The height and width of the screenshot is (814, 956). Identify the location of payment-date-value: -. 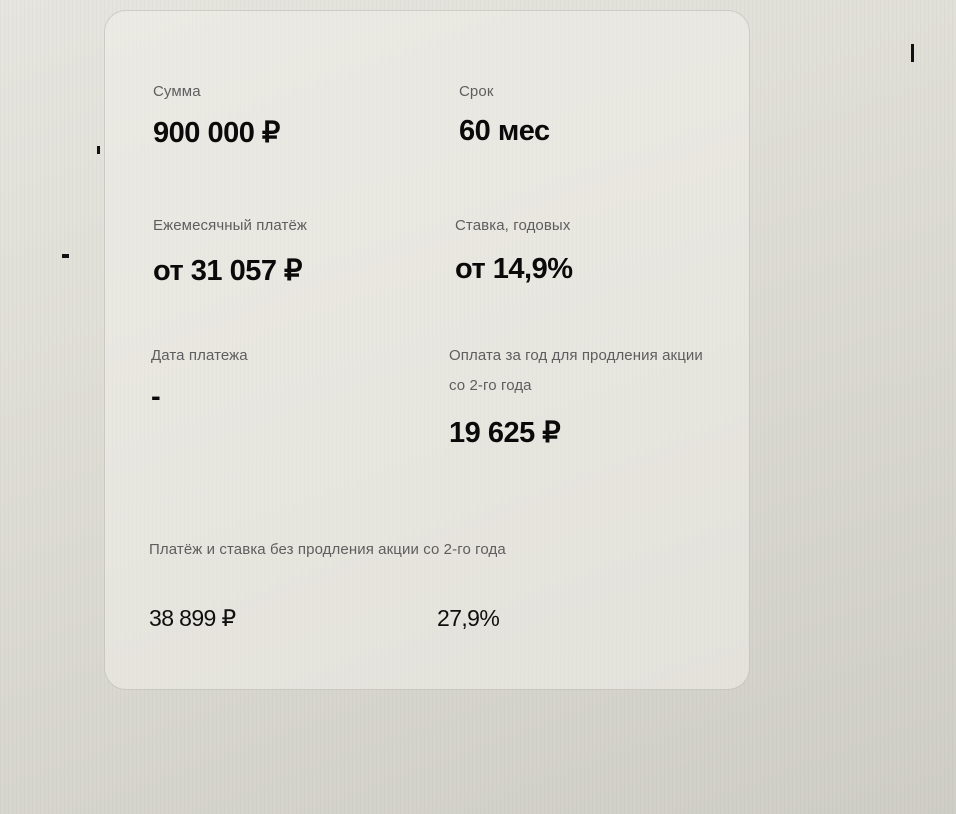
(156, 397).